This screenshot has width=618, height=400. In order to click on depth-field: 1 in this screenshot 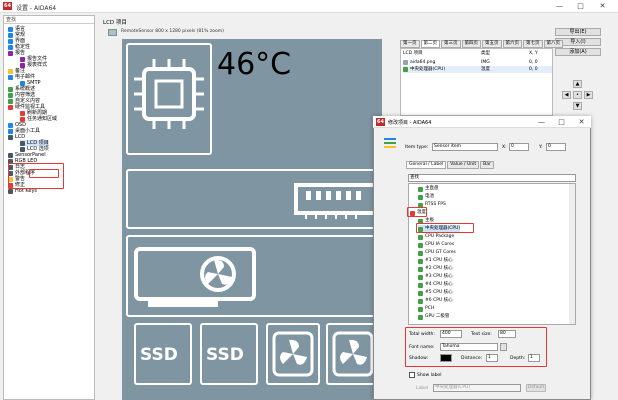, I will do `click(534, 358)`.